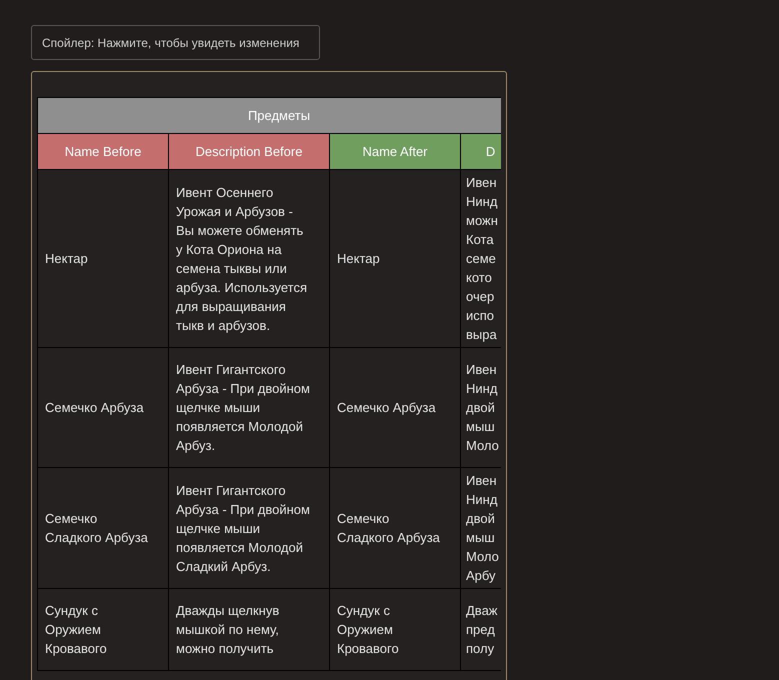  I want to click on table-cell: Ивен Нинд можн Кота семе кото очер испо выра, so click(480, 259).